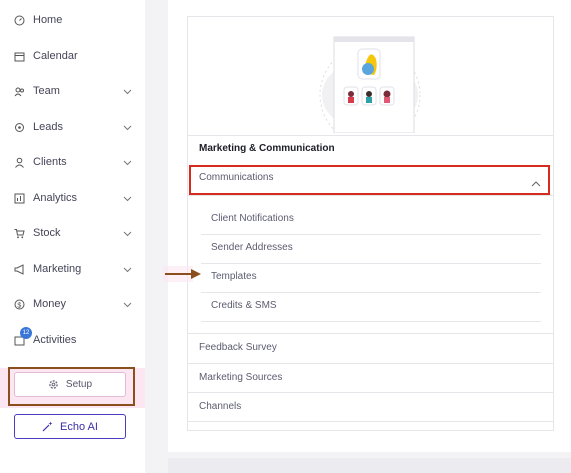 The image size is (571, 473). What do you see at coordinates (19, 162) in the screenshot?
I see `clients-icon` at bounding box center [19, 162].